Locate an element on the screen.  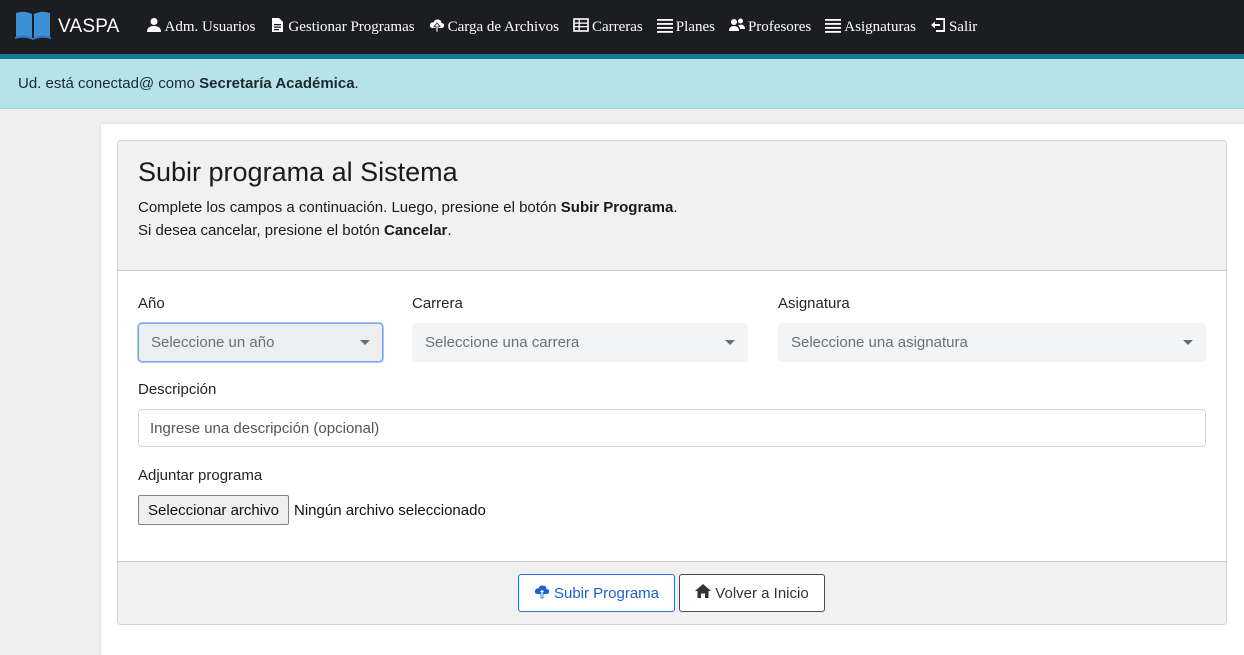
nav-label: Profesores is located at coordinates (779, 26).